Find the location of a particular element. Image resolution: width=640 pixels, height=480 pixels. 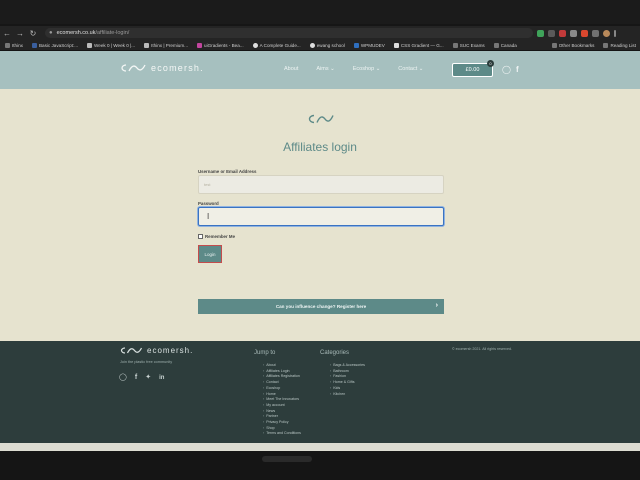

bookmark-label: WPMUDEV is located at coordinates (372, 45).